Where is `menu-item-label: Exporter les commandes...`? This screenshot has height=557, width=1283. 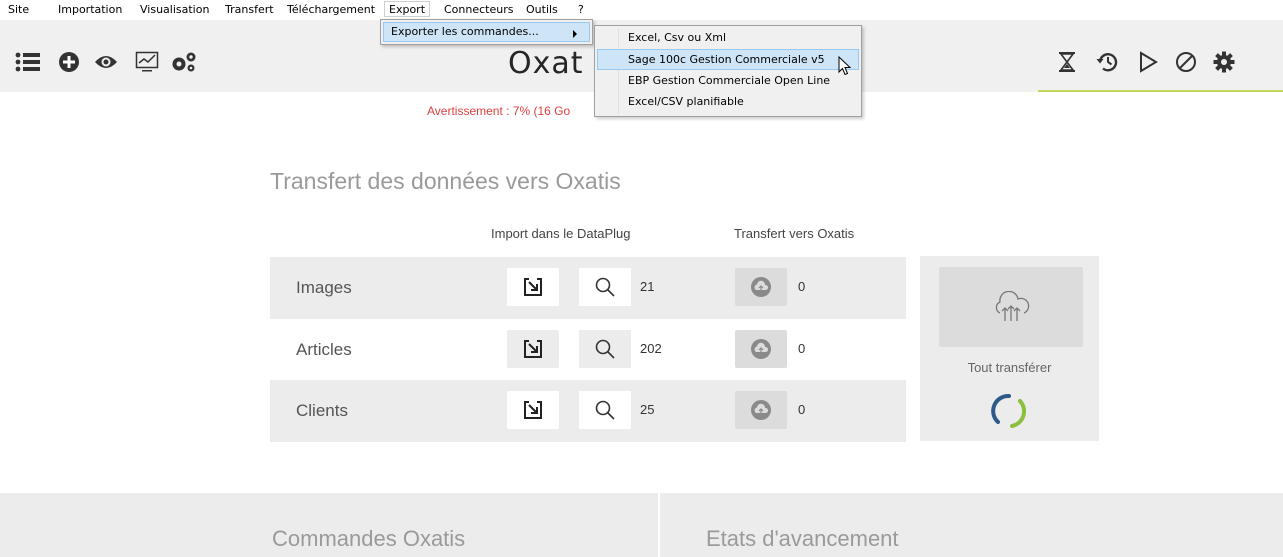
menu-item-label: Exporter les commandes... is located at coordinates (465, 31).